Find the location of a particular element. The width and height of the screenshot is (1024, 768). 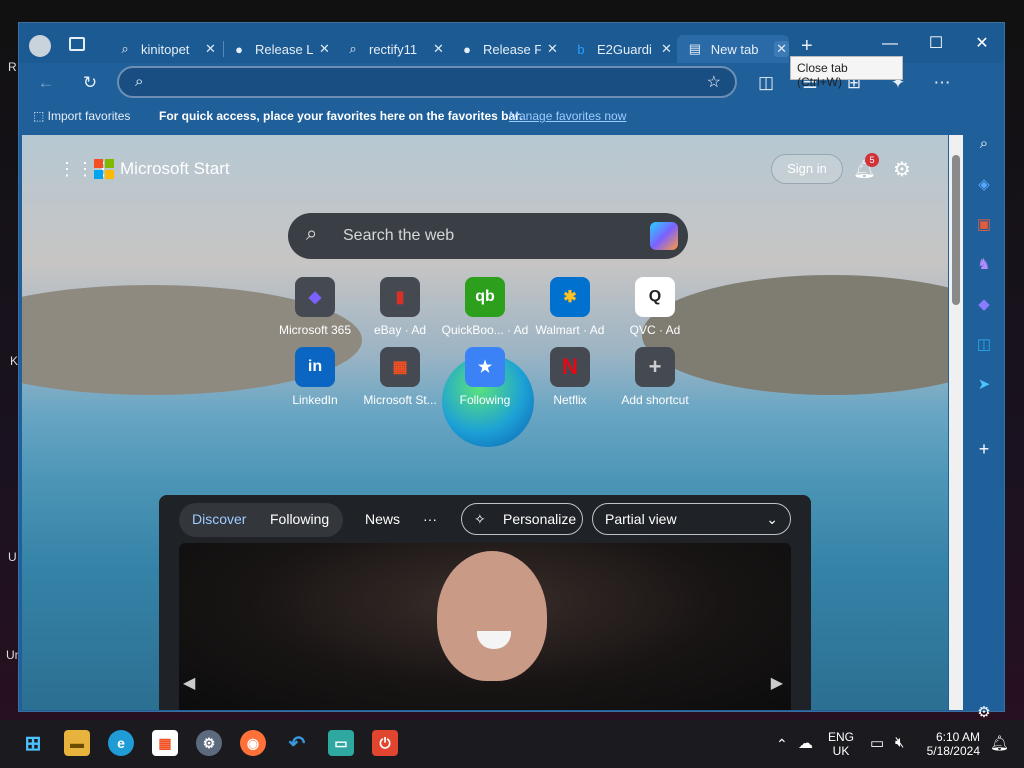

chevron-left-icon: ◀ is located at coordinates (189, 683).